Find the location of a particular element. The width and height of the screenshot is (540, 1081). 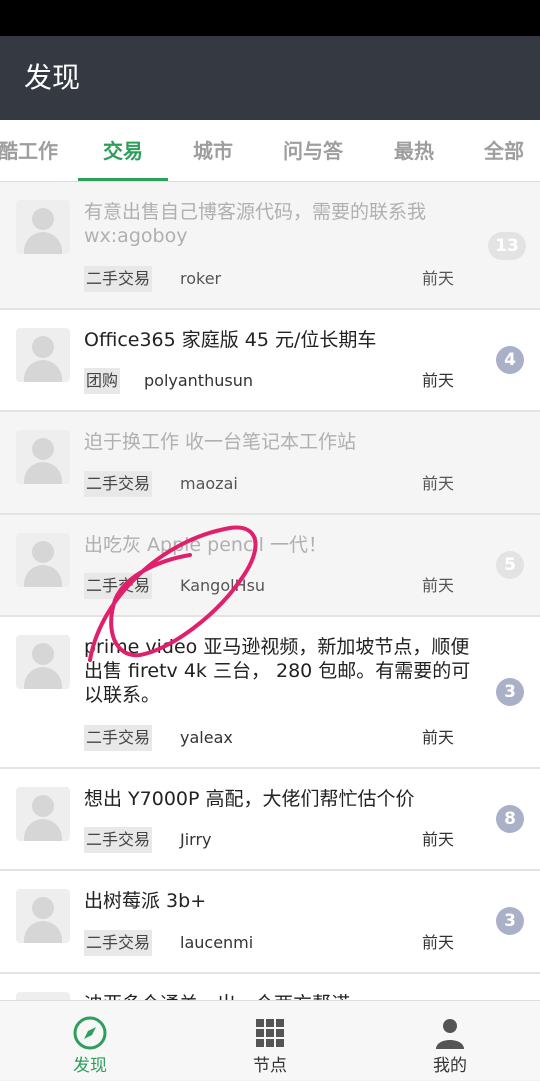

tab-all: 全部 is located at coordinates (497, 150).